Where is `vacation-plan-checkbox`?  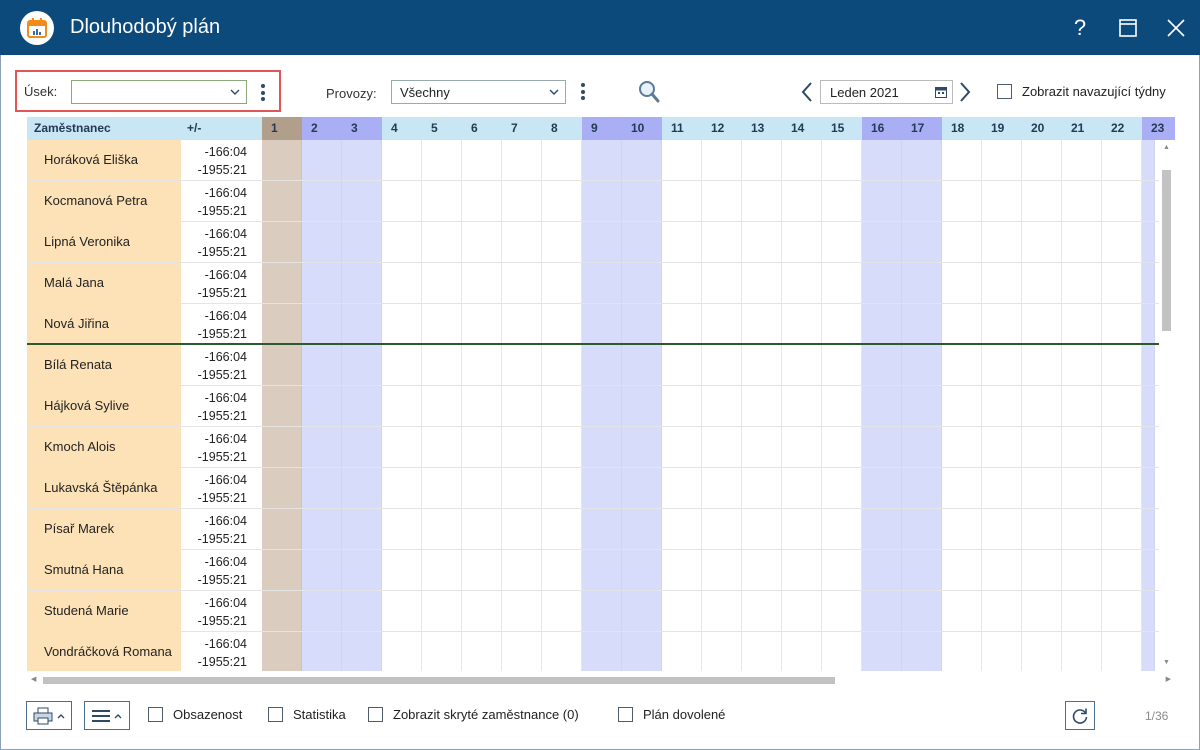 vacation-plan-checkbox is located at coordinates (625, 714).